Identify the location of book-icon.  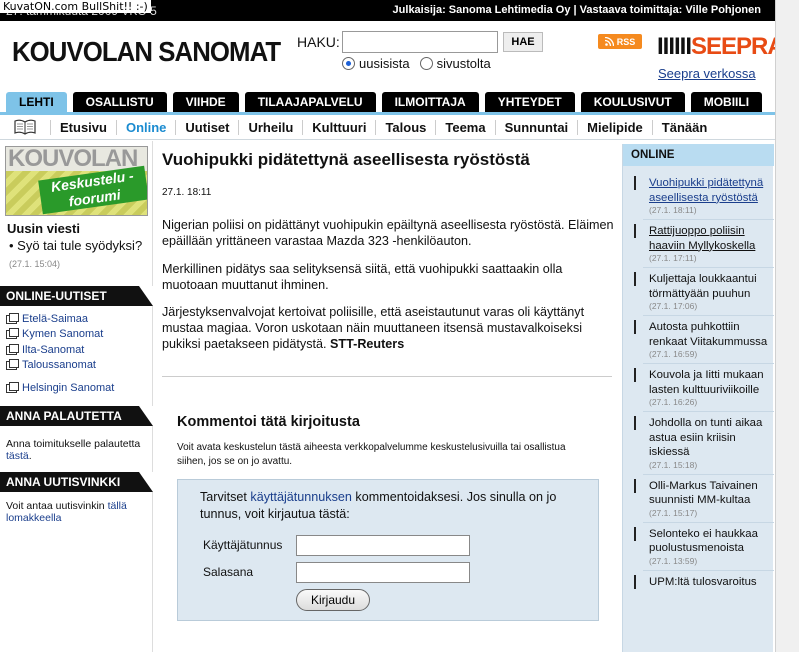
(25, 127).